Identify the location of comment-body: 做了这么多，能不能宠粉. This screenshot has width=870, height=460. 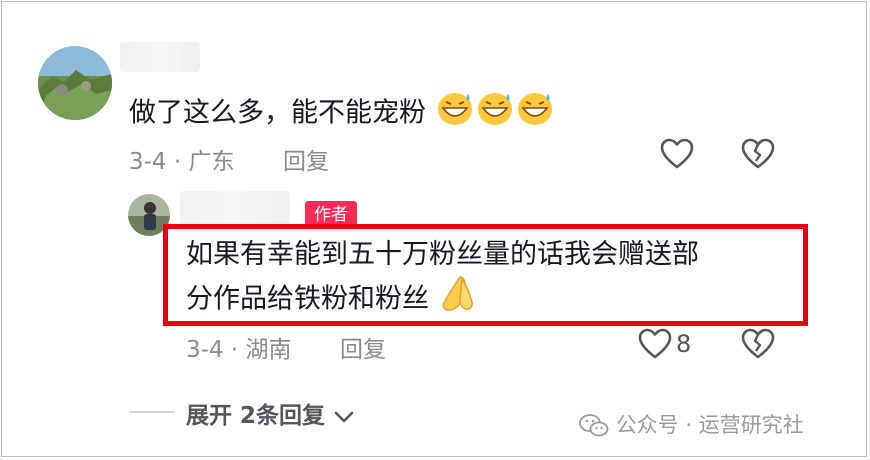
(342, 114).